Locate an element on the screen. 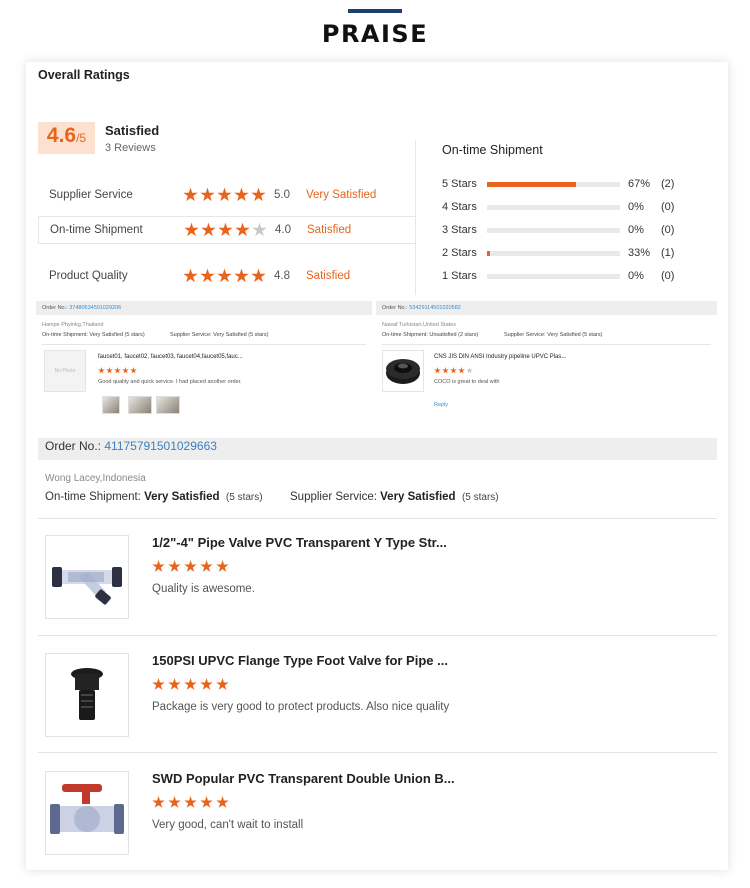 The width and height of the screenshot is (750, 888). rating-value: 4.8 is located at coordinates (282, 276).